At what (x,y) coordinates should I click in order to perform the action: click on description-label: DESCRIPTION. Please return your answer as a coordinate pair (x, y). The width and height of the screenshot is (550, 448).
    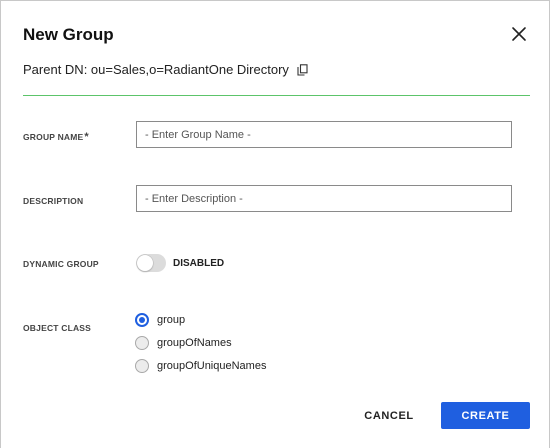
    Looking at the image, I should click on (53, 201).